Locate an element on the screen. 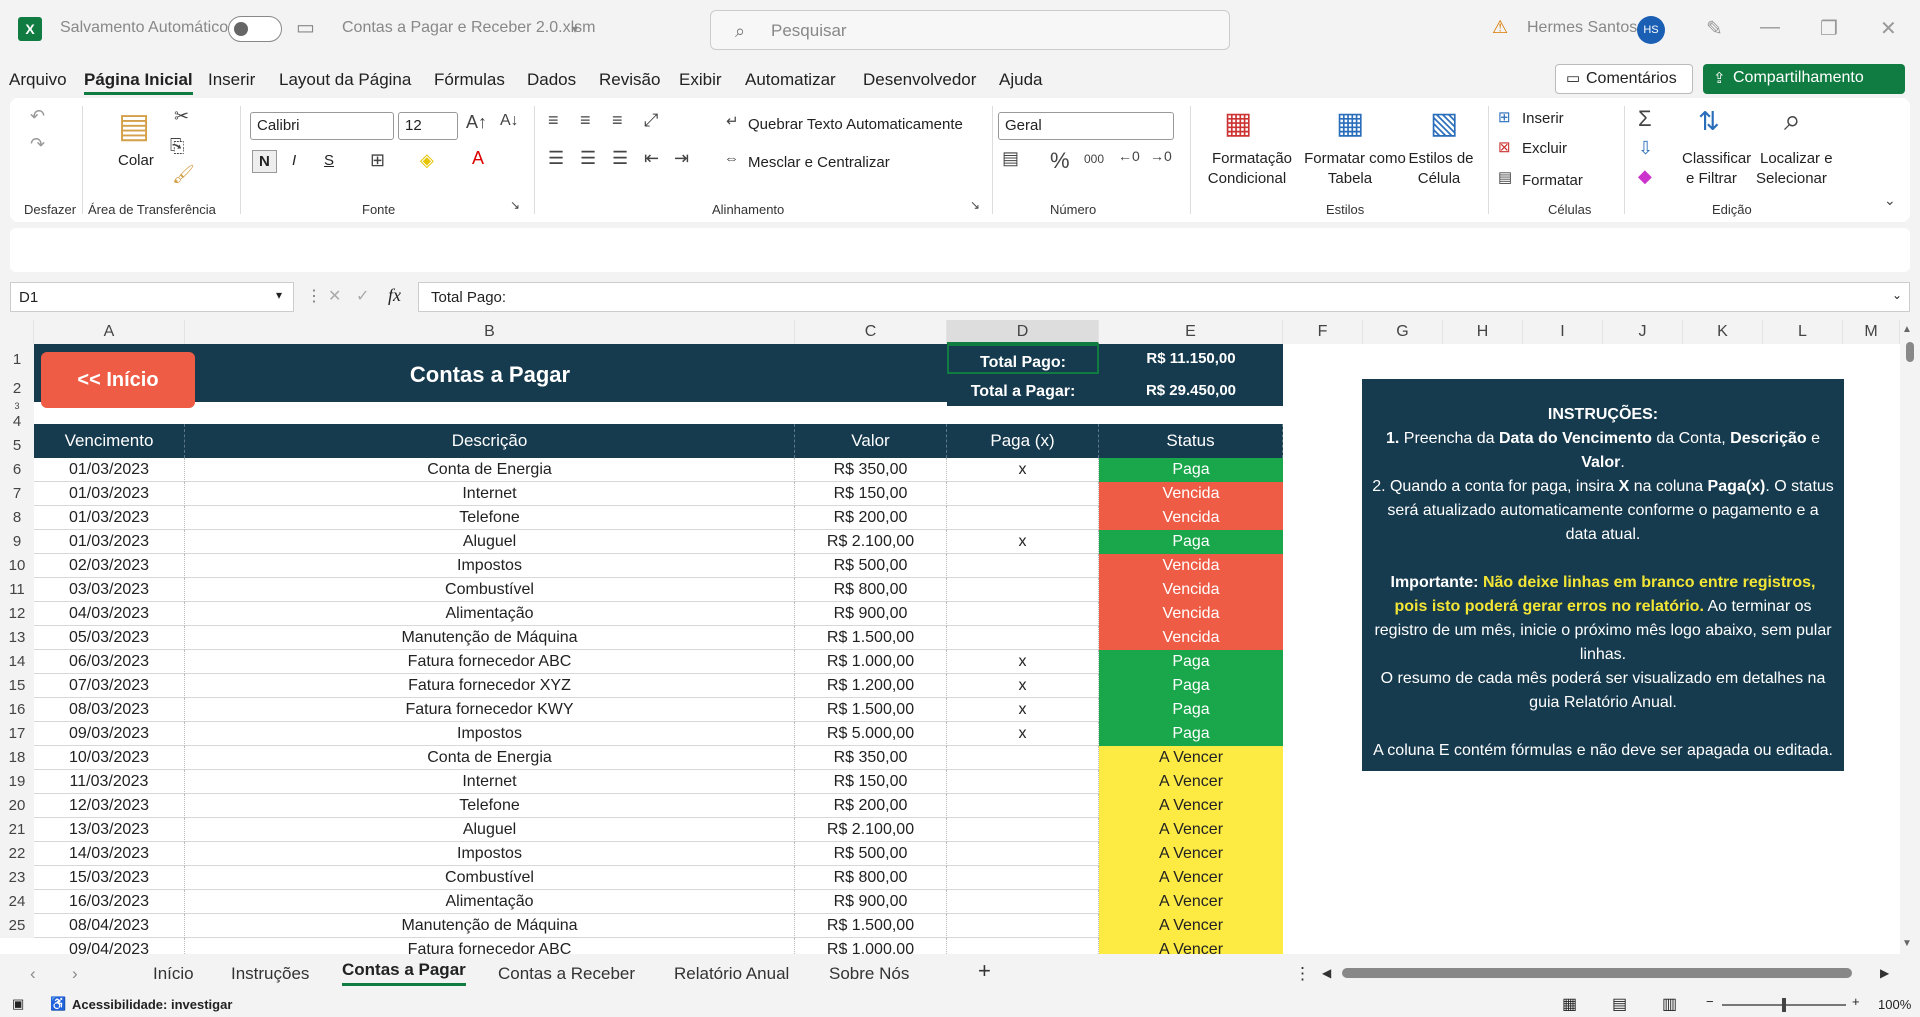 Image resolution: width=1920 pixels, height=1017 pixels. font-color-icon: A is located at coordinates (478, 158).